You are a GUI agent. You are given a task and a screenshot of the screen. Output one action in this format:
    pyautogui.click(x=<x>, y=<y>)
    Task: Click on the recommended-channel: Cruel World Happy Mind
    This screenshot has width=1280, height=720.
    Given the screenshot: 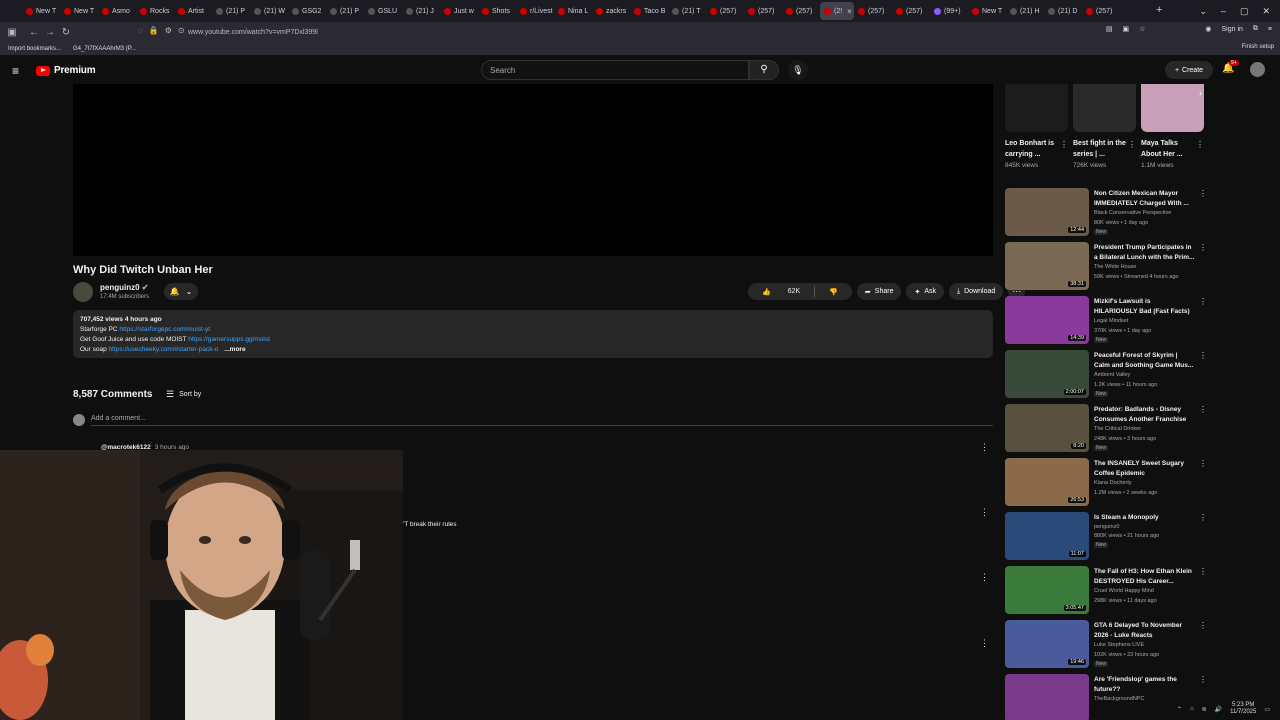 What is the action you would take?
    pyautogui.click(x=1124, y=591)
    